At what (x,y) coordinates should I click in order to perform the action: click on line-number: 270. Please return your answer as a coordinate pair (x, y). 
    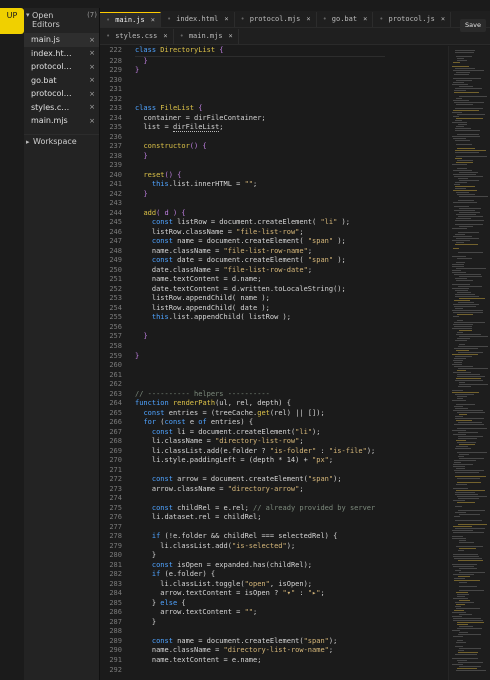
    Looking at the image, I should click on (115, 460).